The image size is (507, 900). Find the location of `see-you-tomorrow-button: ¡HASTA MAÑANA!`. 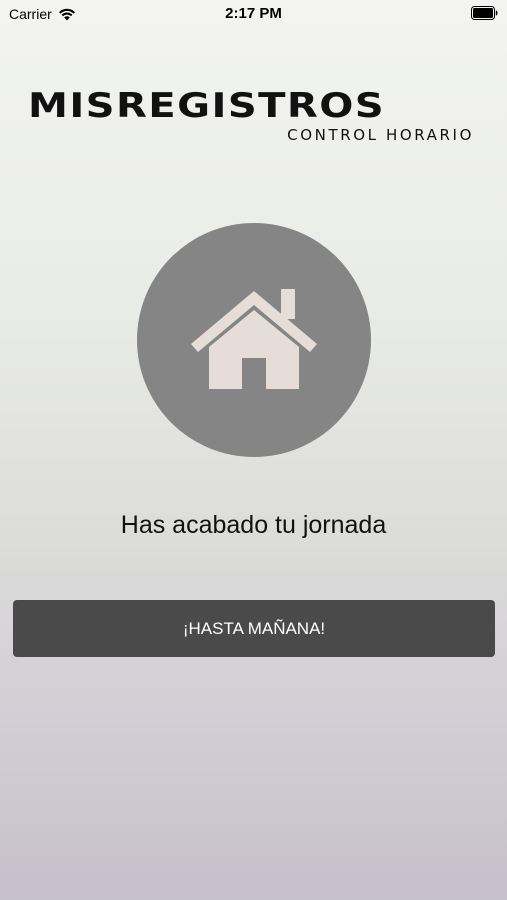

see-you-tomorrow-button: ¡HASTA MAÑANA! is located at coordinates (254, 628).